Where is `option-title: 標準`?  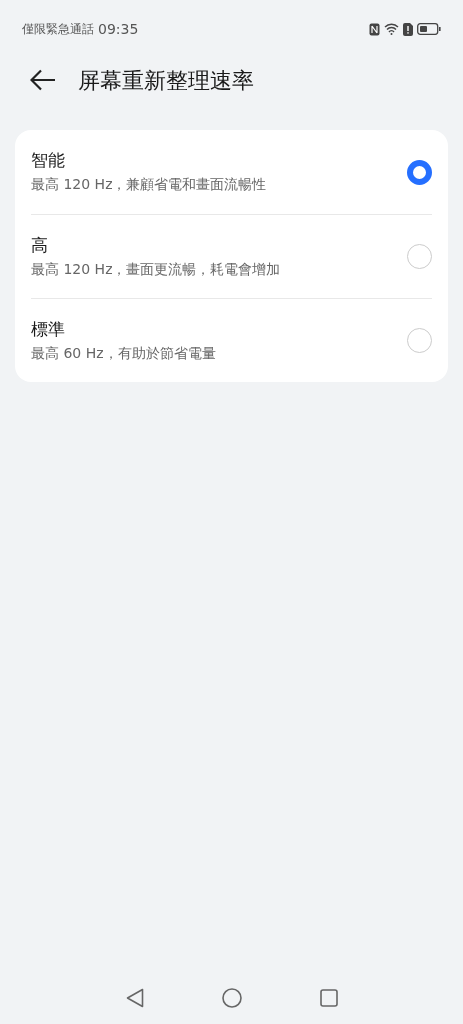 option-title: 標準 is located at coordinates (48, 328).